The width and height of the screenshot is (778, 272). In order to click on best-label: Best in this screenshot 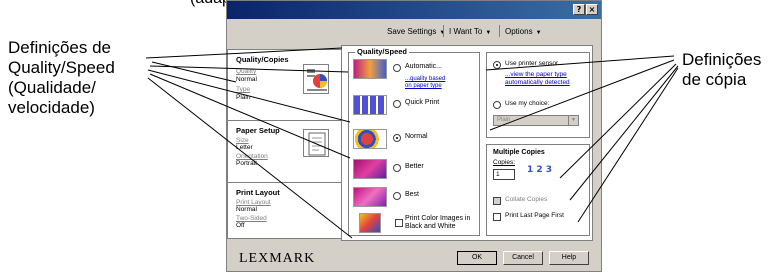, I will do `click(412, 194)`.